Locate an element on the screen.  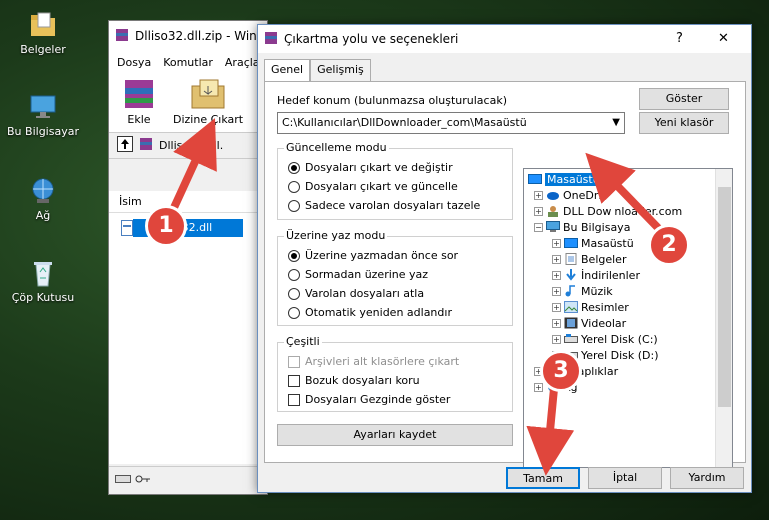
step-badge-1: 1 is located at coordinates (166, 226).